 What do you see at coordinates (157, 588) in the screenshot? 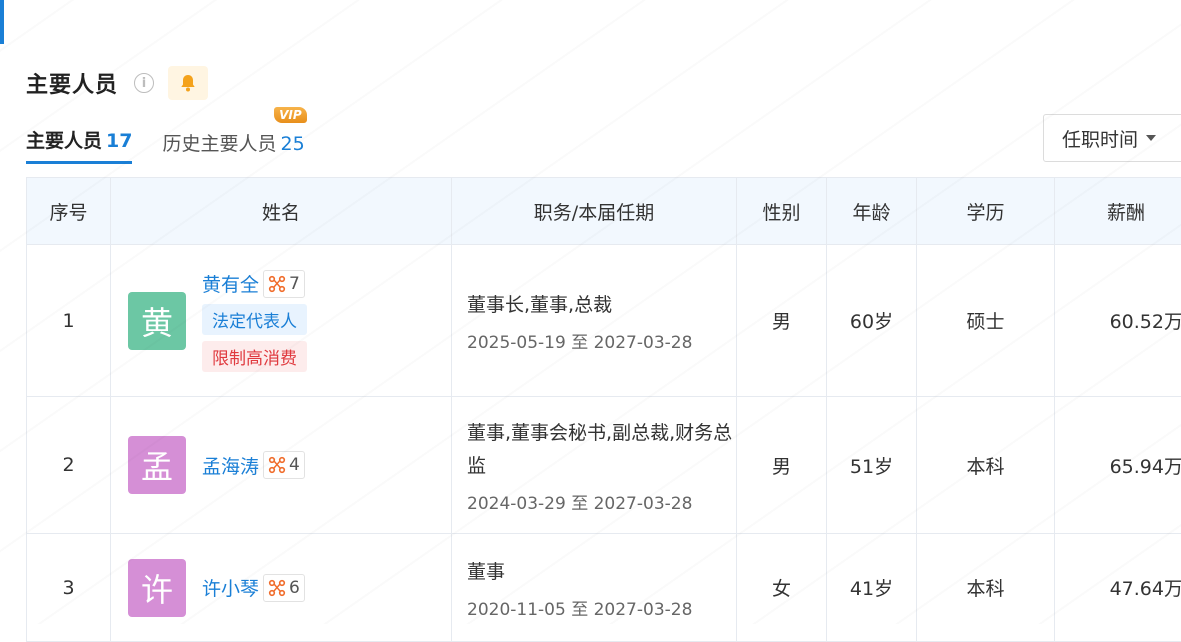
I see `avatar: 许` at bounding box center [157, 588].